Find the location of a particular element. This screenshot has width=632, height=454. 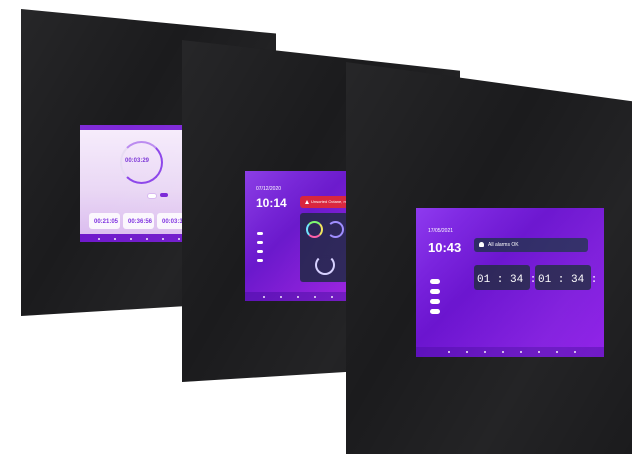

color-ring is located at coordinates (314, 229).